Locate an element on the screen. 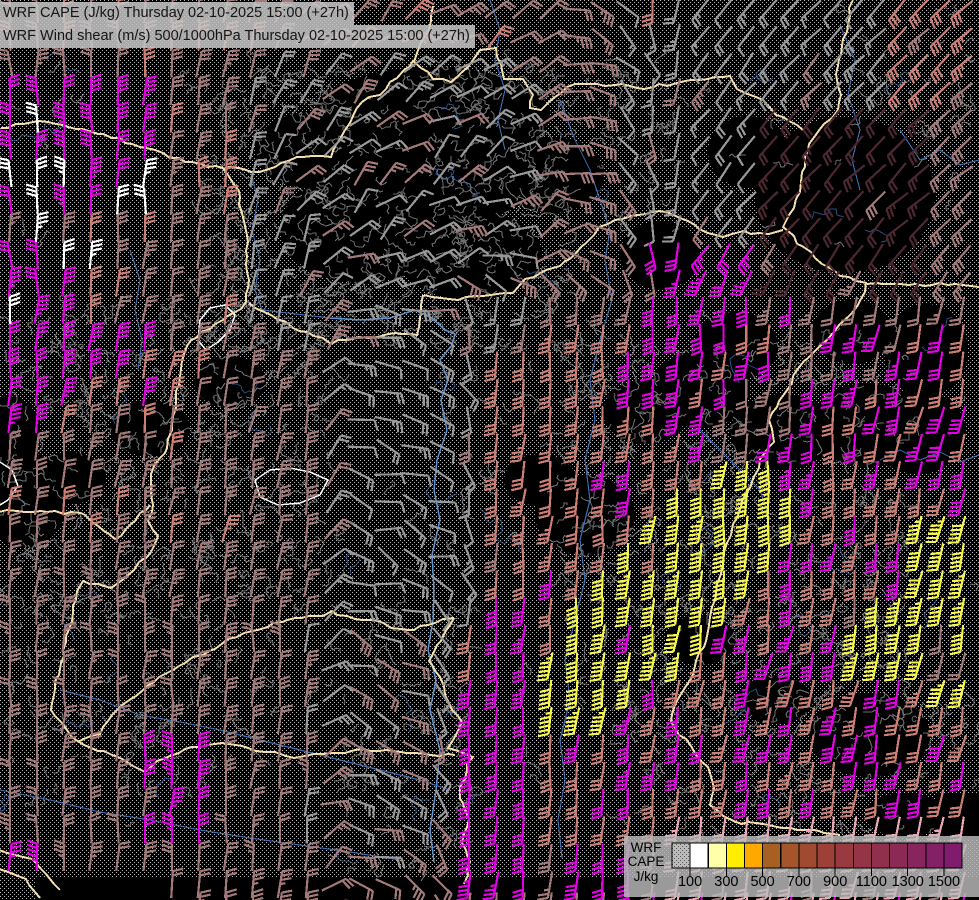 The height and width of the screenshot is (900, 979). svg-text: WRF is located at coordinates (646, 847).